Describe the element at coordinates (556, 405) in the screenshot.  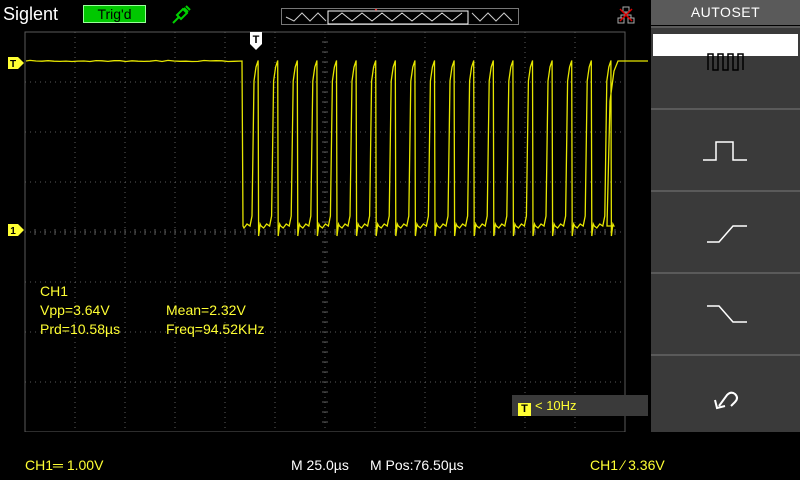
I see `frequency-counter-value: < 10Hz` at that location.